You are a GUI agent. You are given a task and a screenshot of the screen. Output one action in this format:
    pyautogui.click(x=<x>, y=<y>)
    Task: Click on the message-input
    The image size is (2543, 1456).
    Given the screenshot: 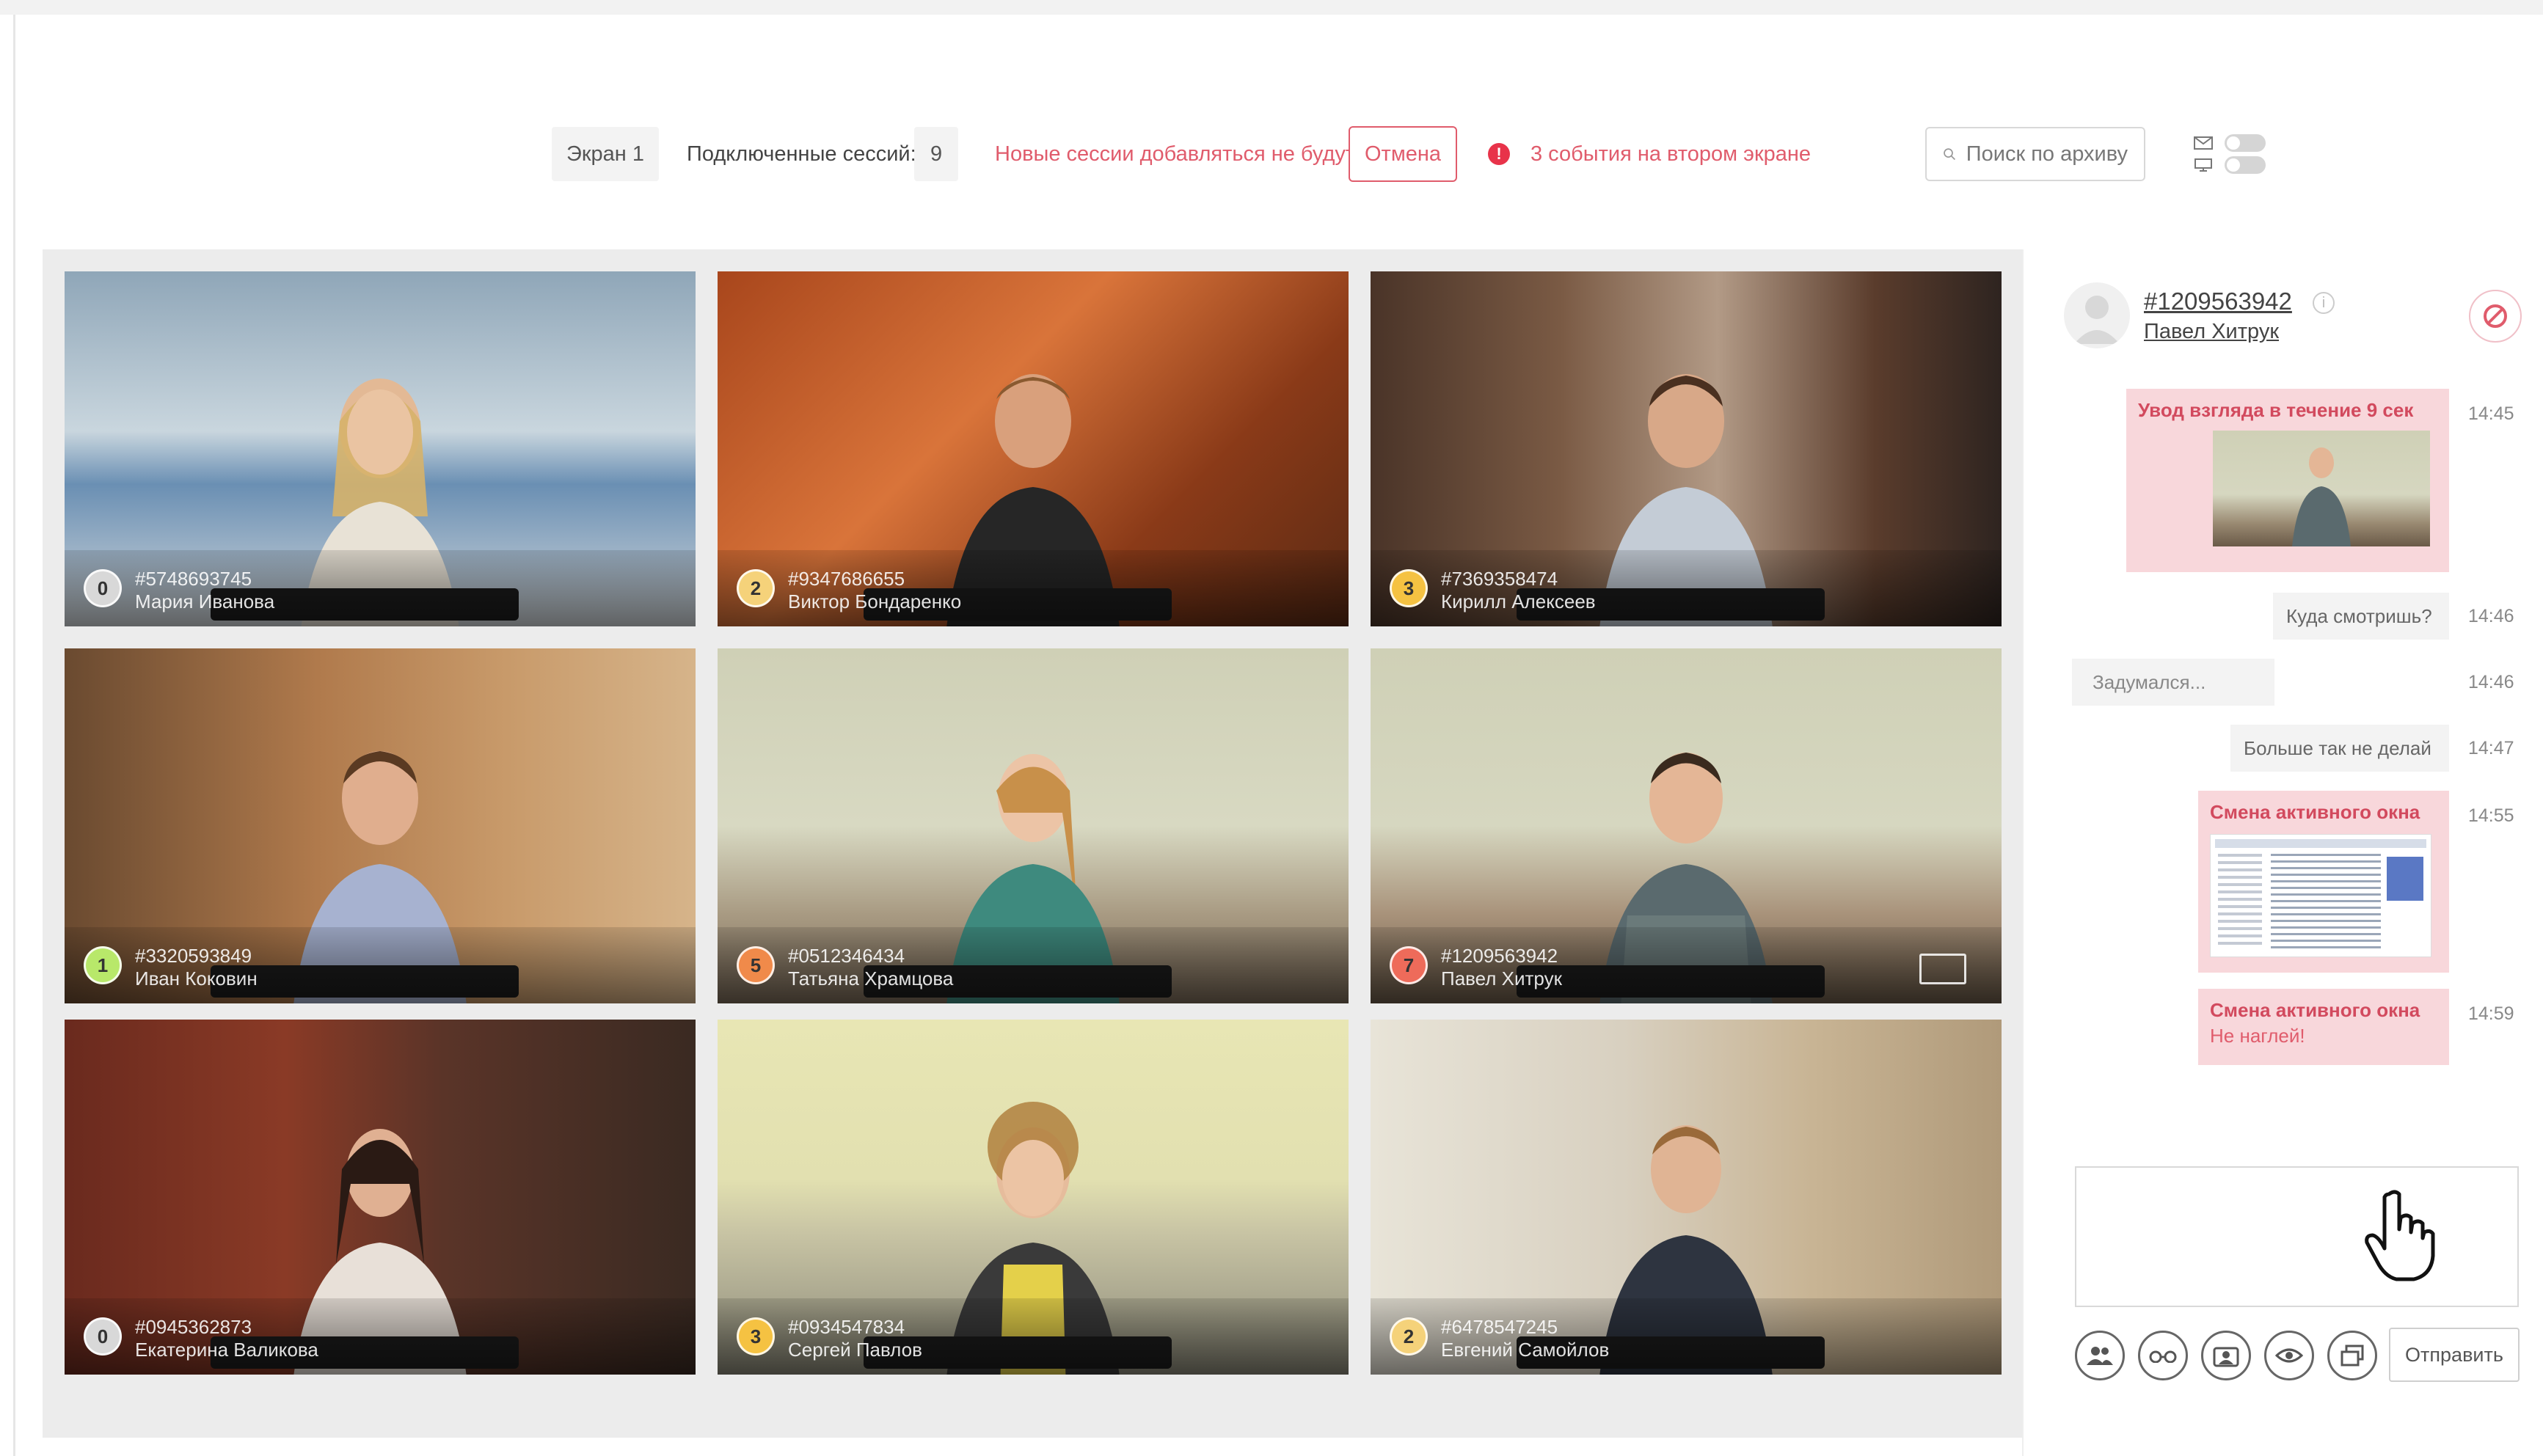 What is the action you would take?
    pyautogui.click(x=2297, y=1236)
    